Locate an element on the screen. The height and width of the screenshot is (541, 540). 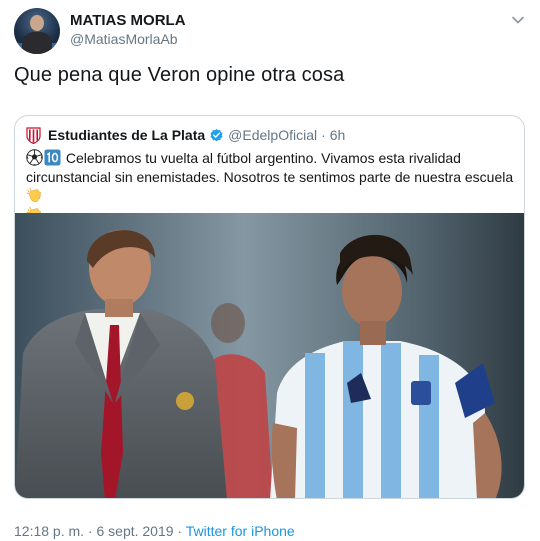
quoted-author-name: Estudiantes de La Plata is located at coordinates (126, 135).